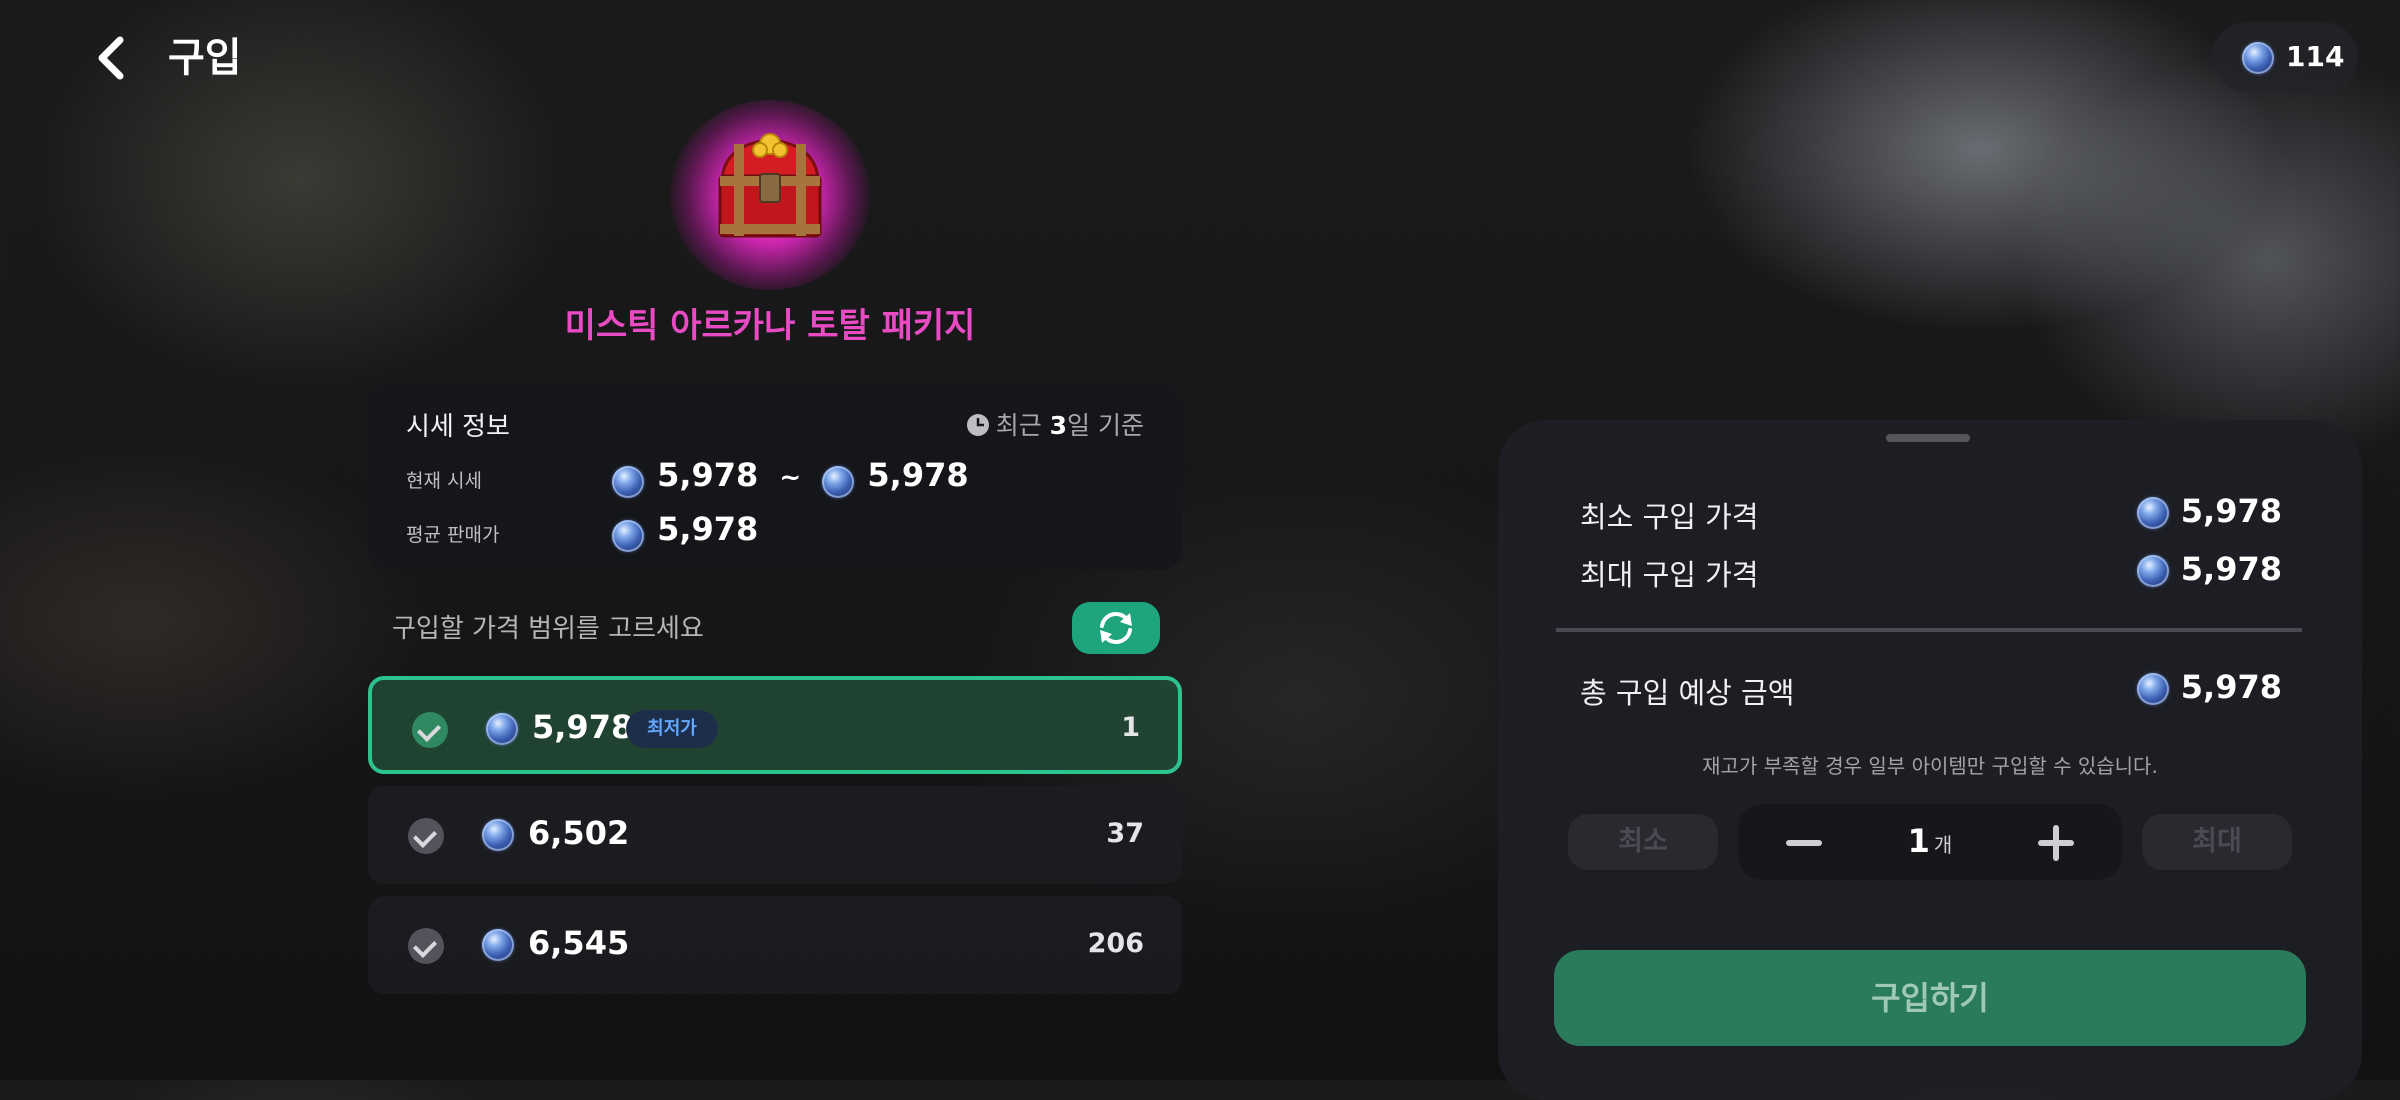 Image resolution: width=2400 pixels, height=1100 pixels. What do you see at coordinates (770, 192) in the screenshot?
I see `treasure-chest-icon` at bounding box center [770, 192].